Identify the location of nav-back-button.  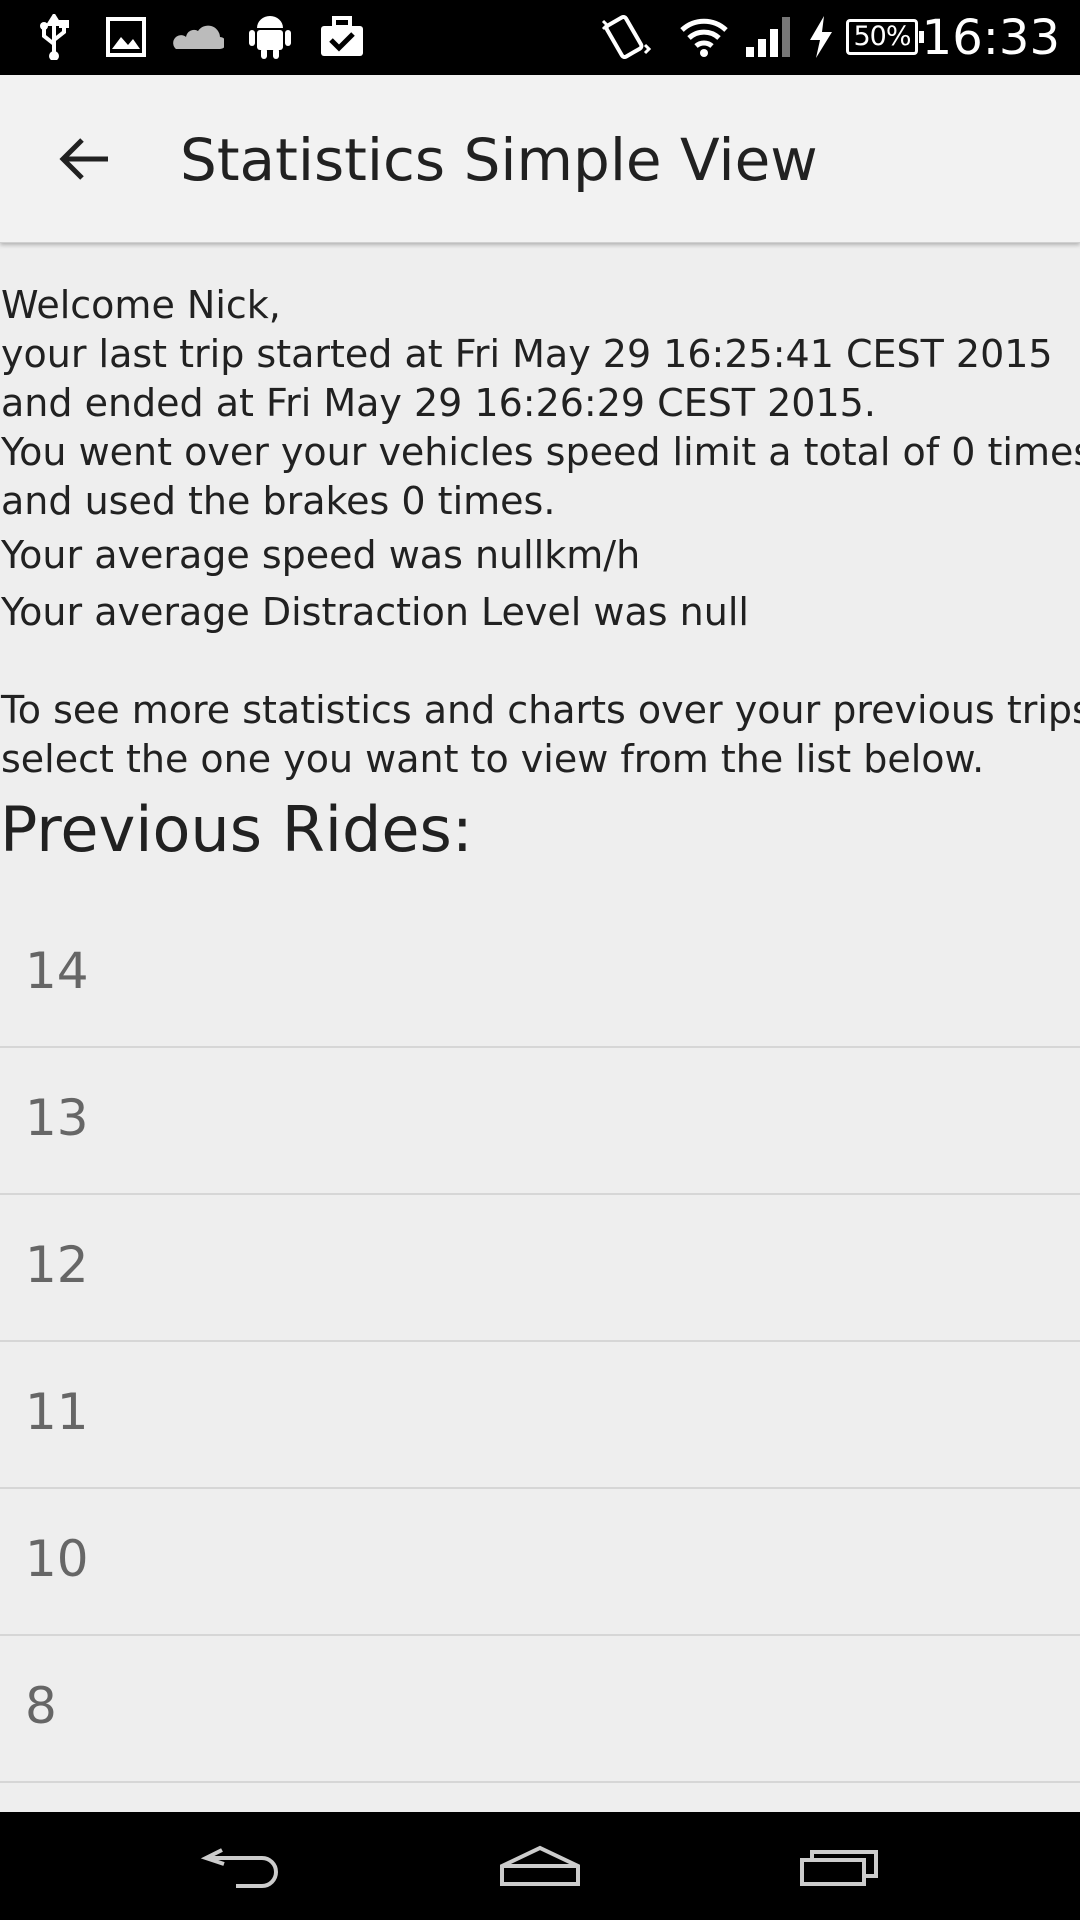
(242, 1866).